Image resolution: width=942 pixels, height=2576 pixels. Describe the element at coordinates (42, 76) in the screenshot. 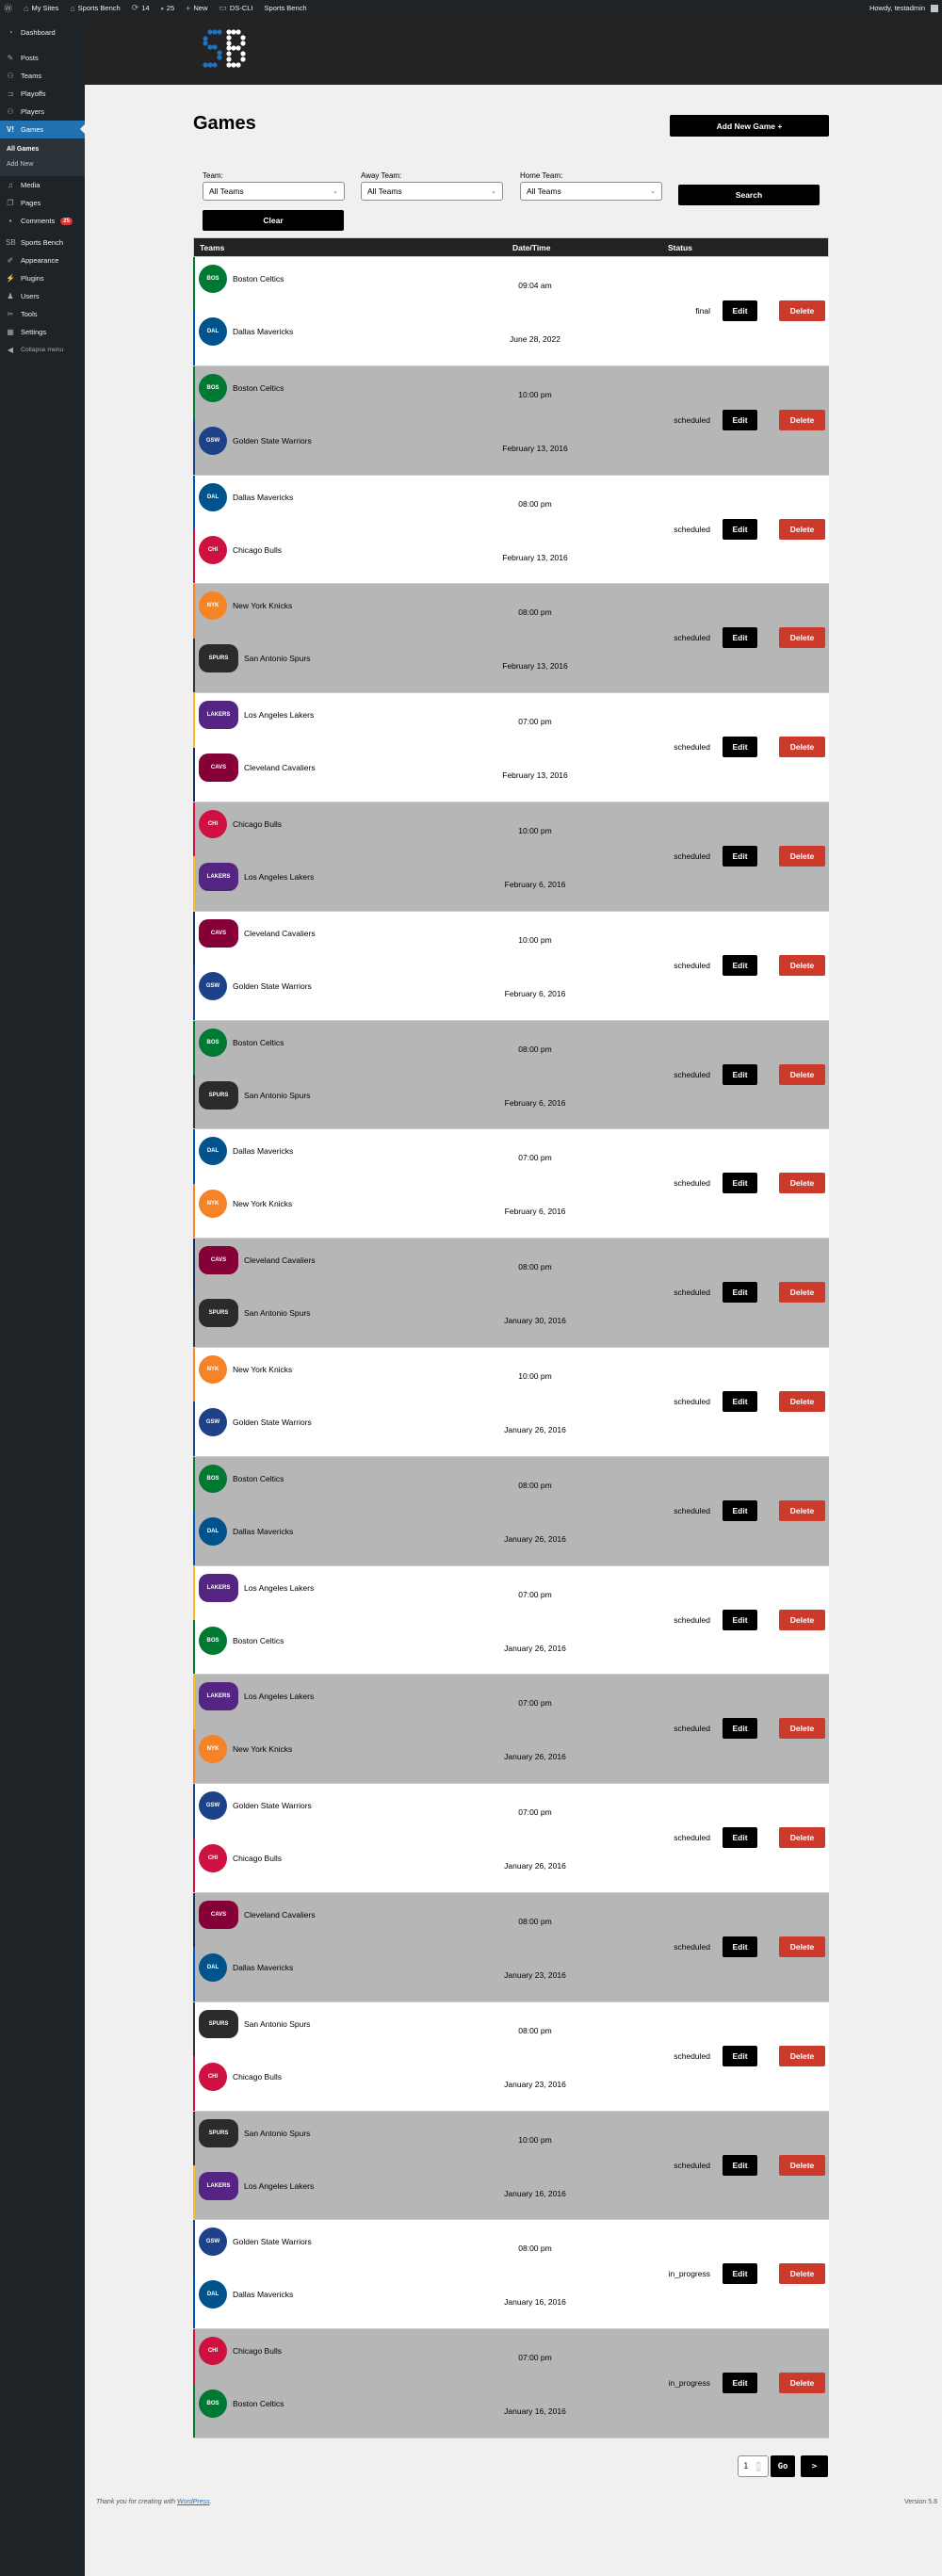

I see `sidebar-item-teams: ⚇ Teams` at that location.